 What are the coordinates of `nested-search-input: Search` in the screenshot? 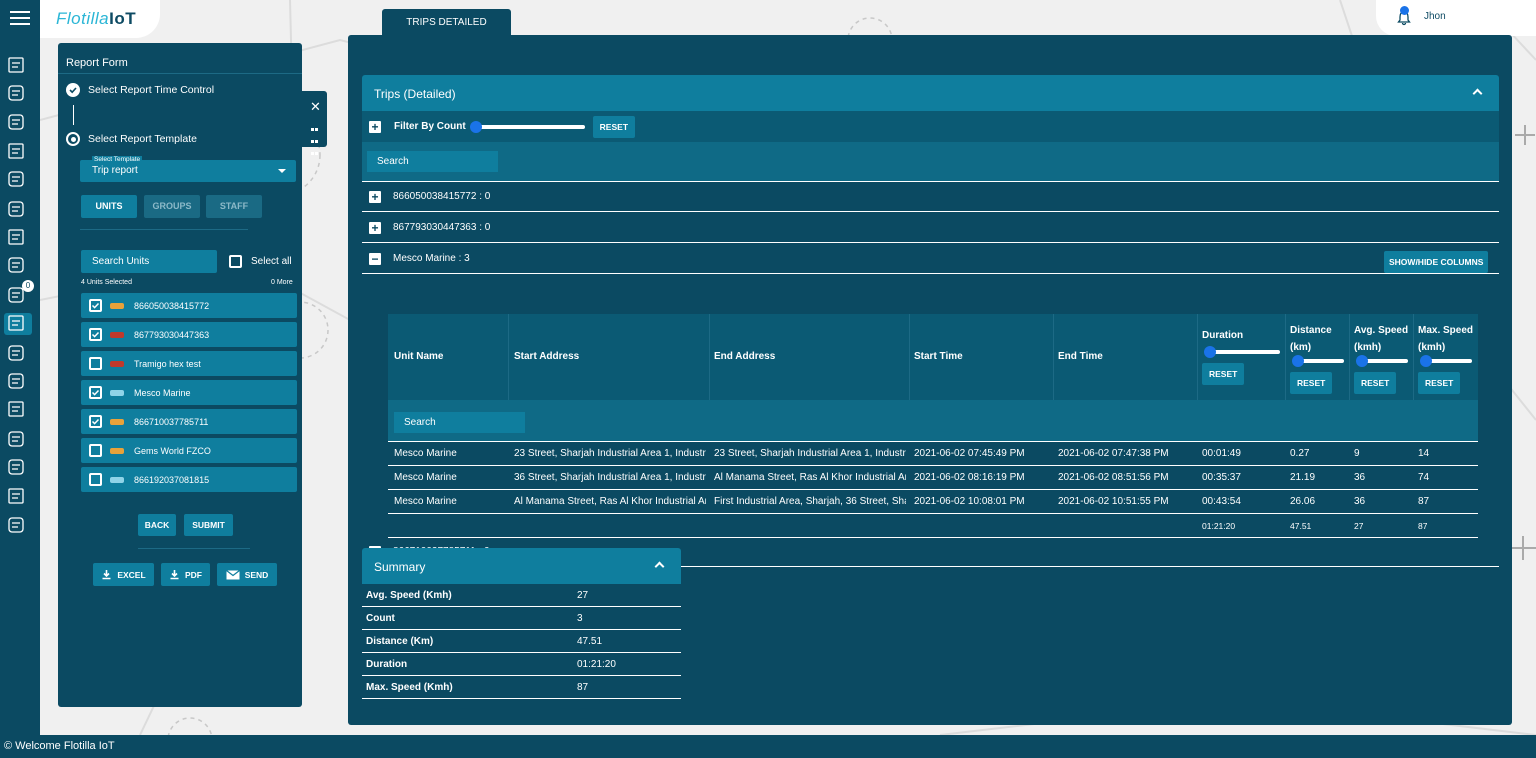 It's located at (459, 422).